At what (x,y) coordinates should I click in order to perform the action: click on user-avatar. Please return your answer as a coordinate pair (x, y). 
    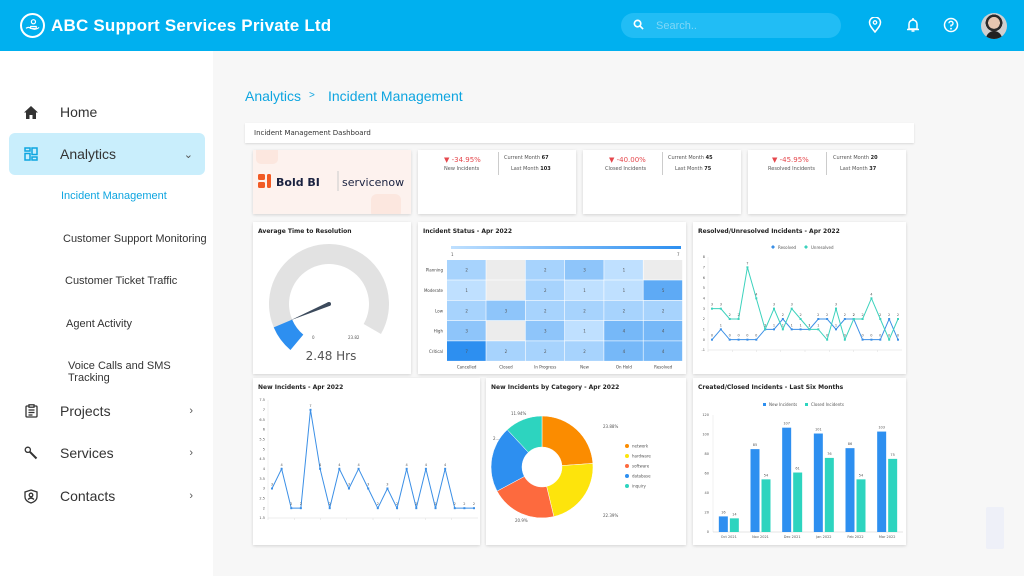
    Looking at the image, I should click on (994, 26).